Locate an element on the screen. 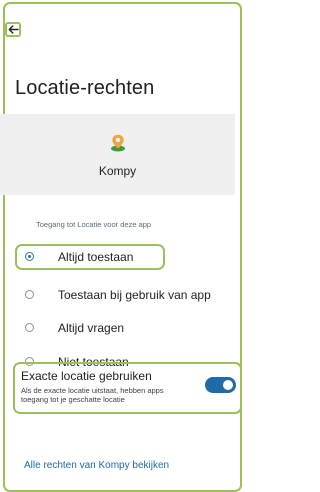 The width and height of the screenshot is (320, 492). arrow-left-icon is located at coordinates (13, 29).